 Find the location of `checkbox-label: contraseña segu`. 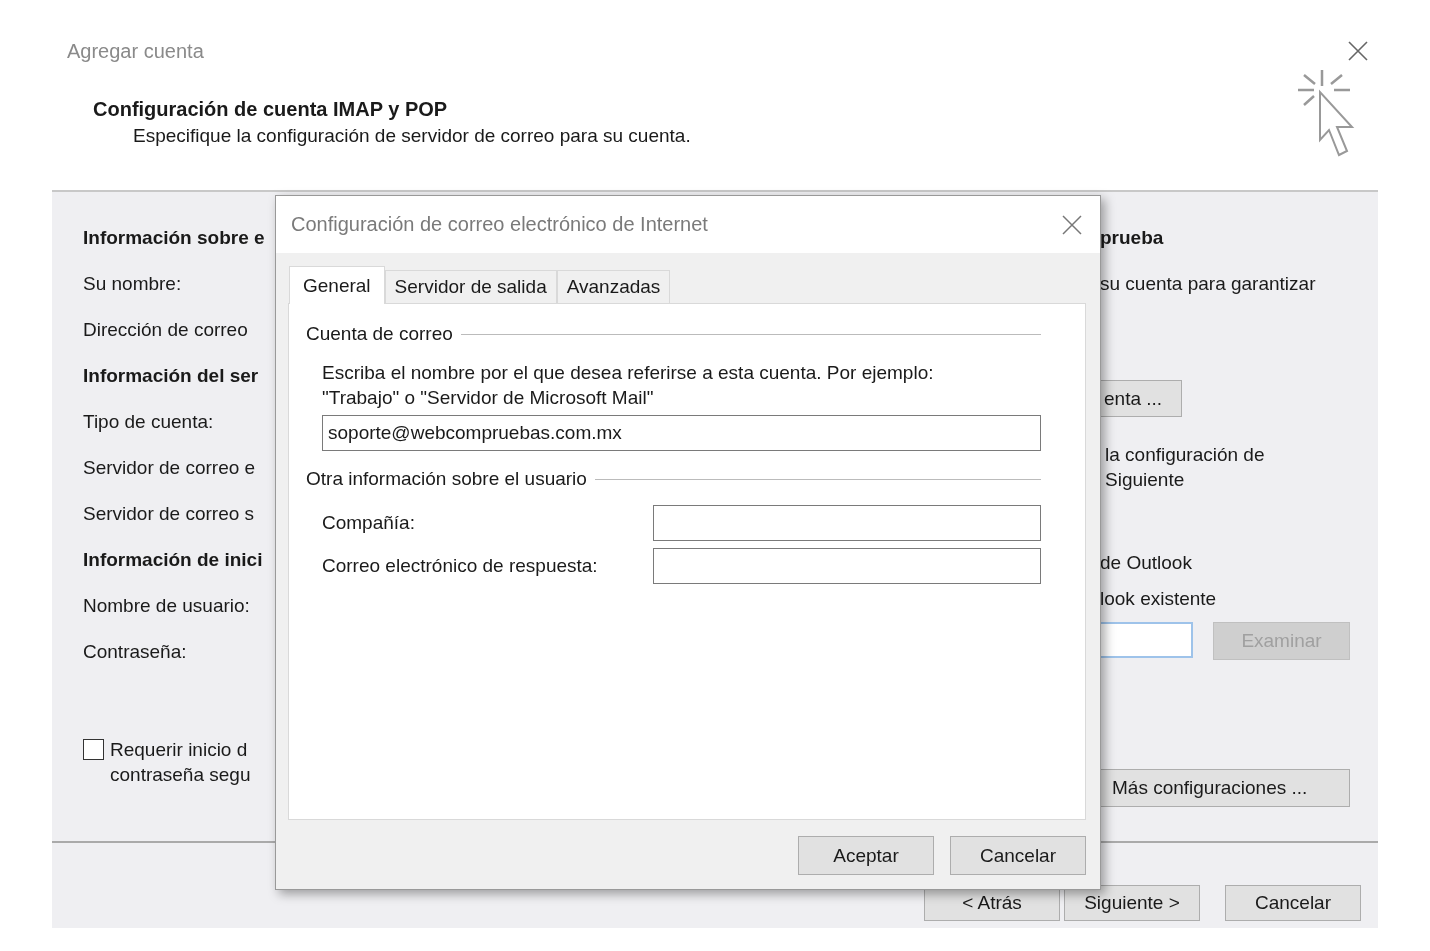

checkbox-label: contraseña segu is located at coordinates (180, 775).